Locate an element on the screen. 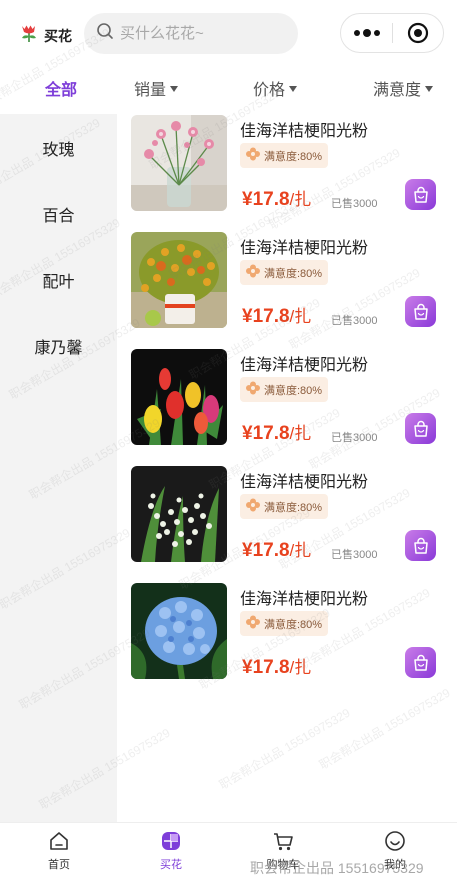 This screenshot has width=457, height=881. brand: 买花 is located at coordinates (45, 35).